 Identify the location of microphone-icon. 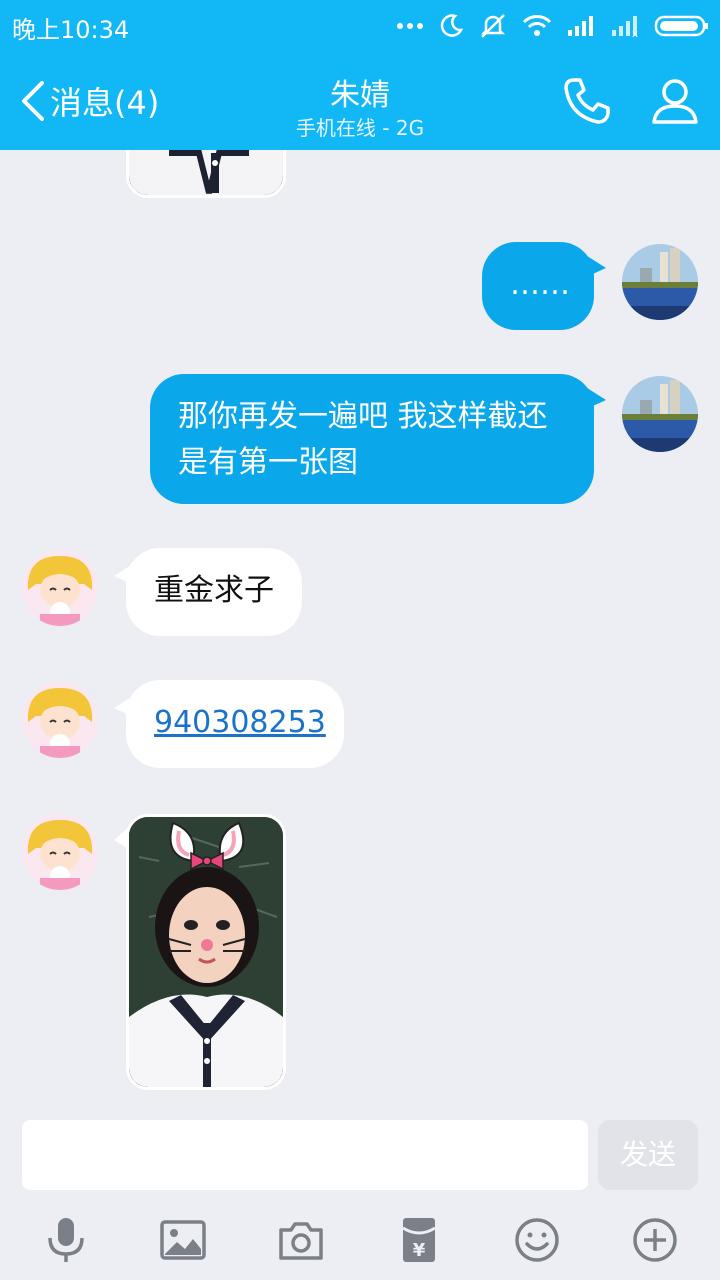
(66, 1240).